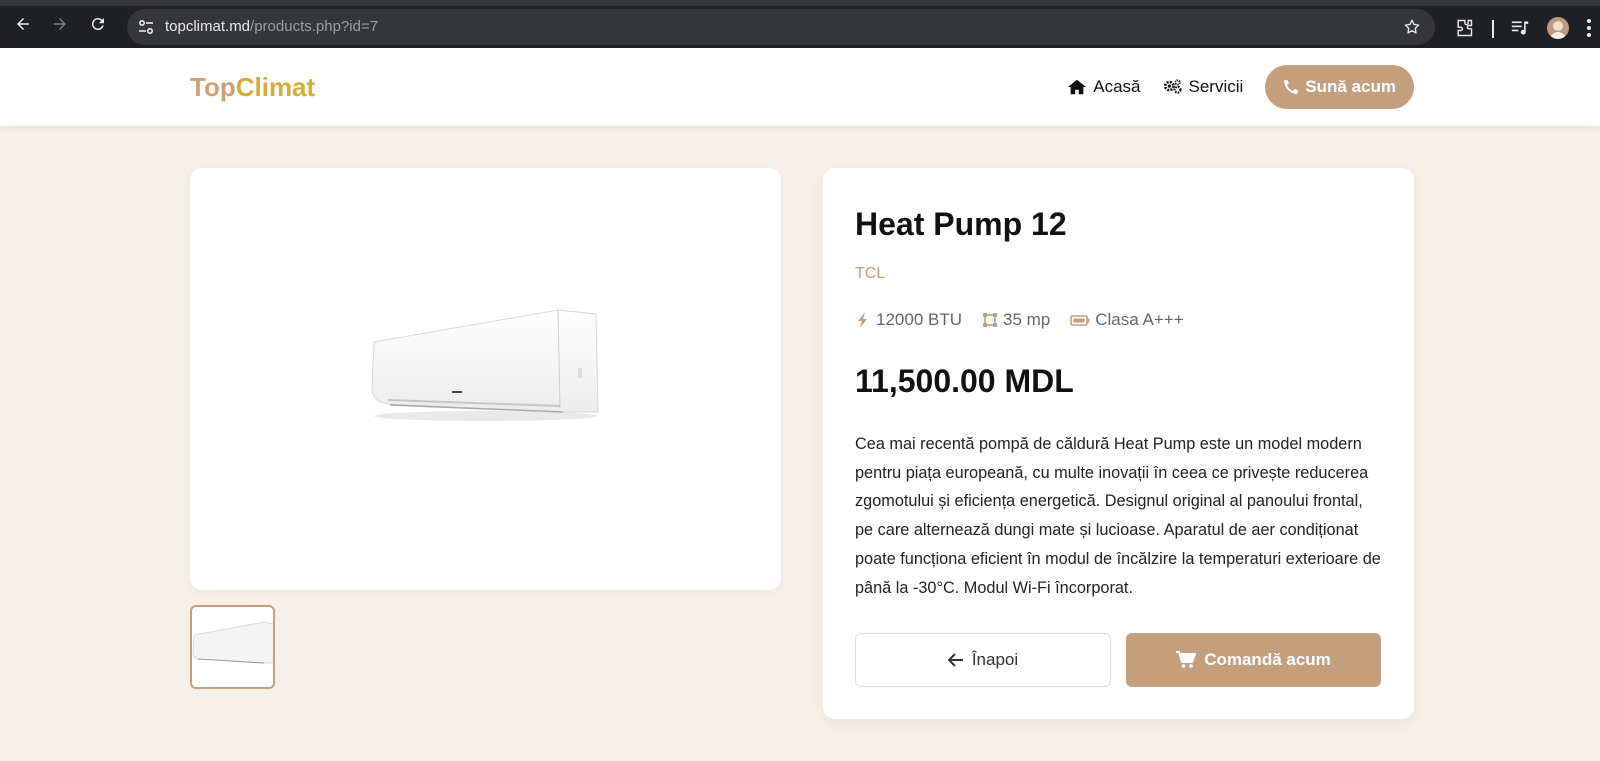 This screenshot has width=1600, height=761. Describe the element at coordinates (1493, 29) in the screenshot. I see `toolbar-divider` at that location.